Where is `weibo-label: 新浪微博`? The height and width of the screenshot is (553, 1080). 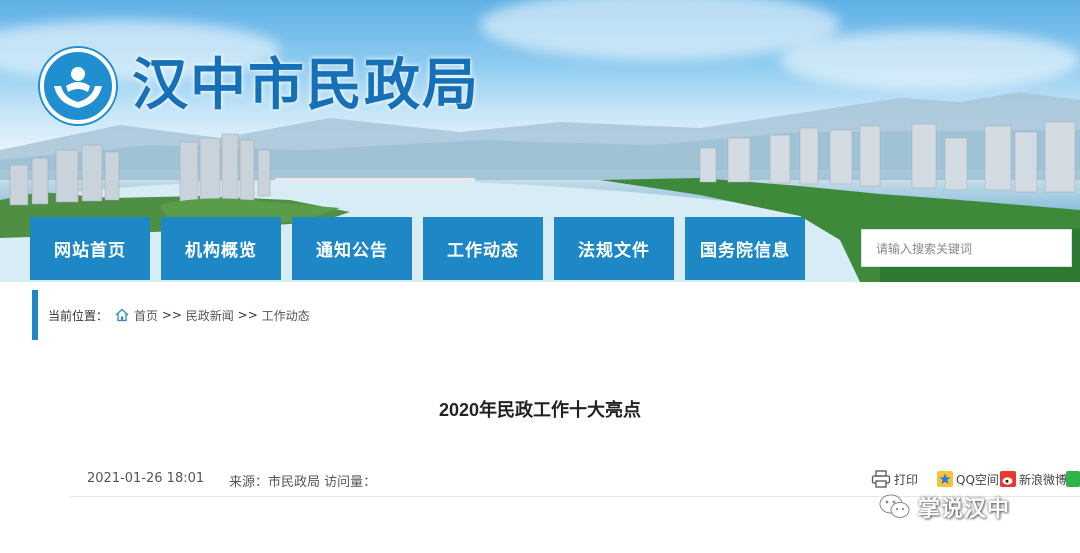 weibo-label: 新浪微博 is located at coordinates (1043, 479).